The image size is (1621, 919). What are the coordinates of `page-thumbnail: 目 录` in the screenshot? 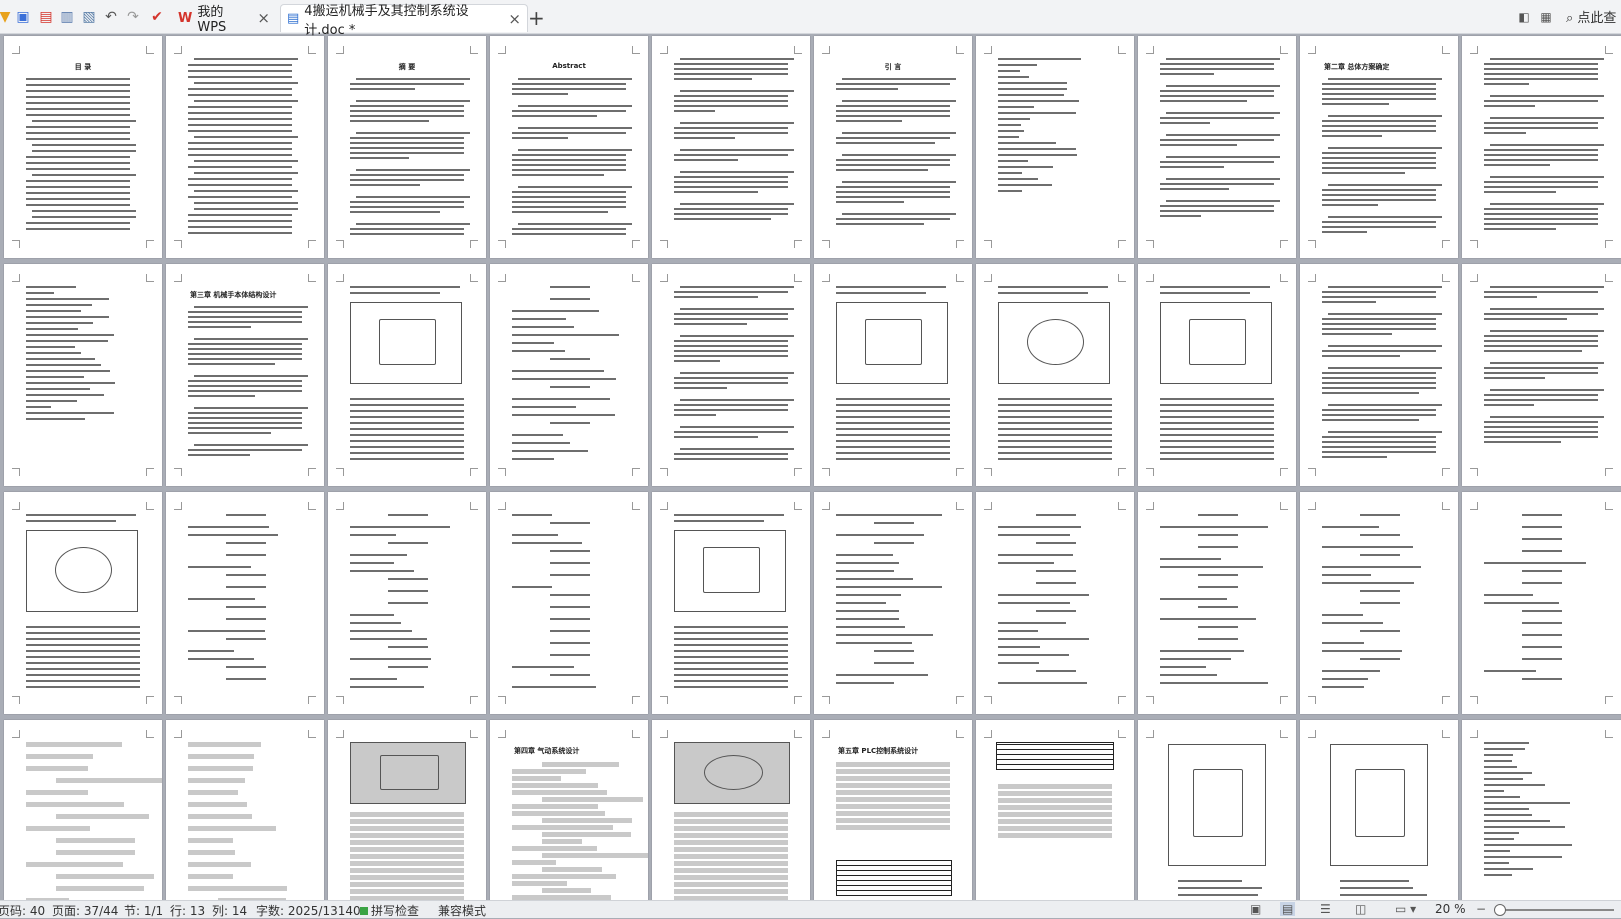 It's located at (83, 147).